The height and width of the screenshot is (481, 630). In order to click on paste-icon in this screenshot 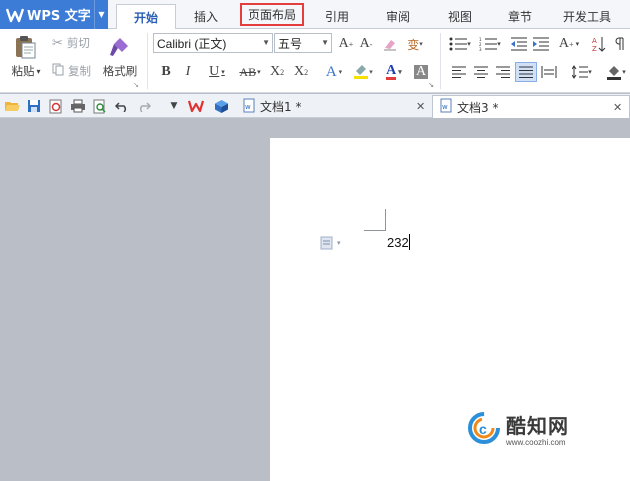, I will do `click(25, 47)`.